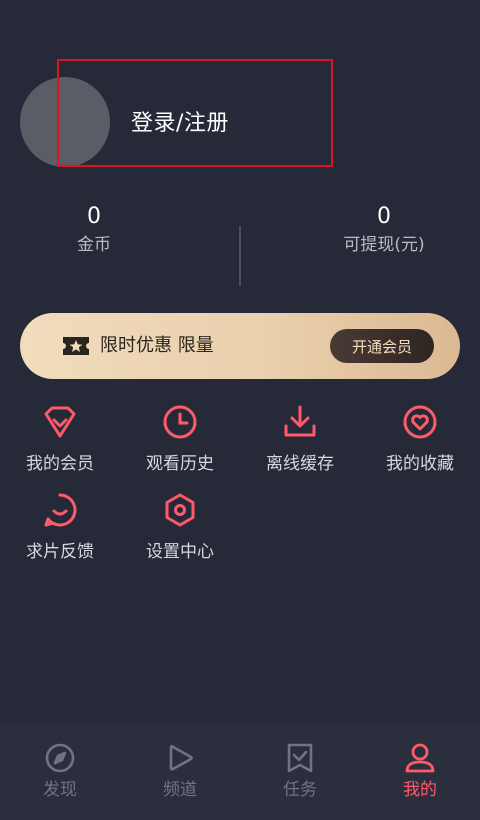 The width and height of the screenshot is (480, 820). What do you see at coordinates (420, 758) in the screenshot?
I see `user-icon` at bounding box center [420, 758].